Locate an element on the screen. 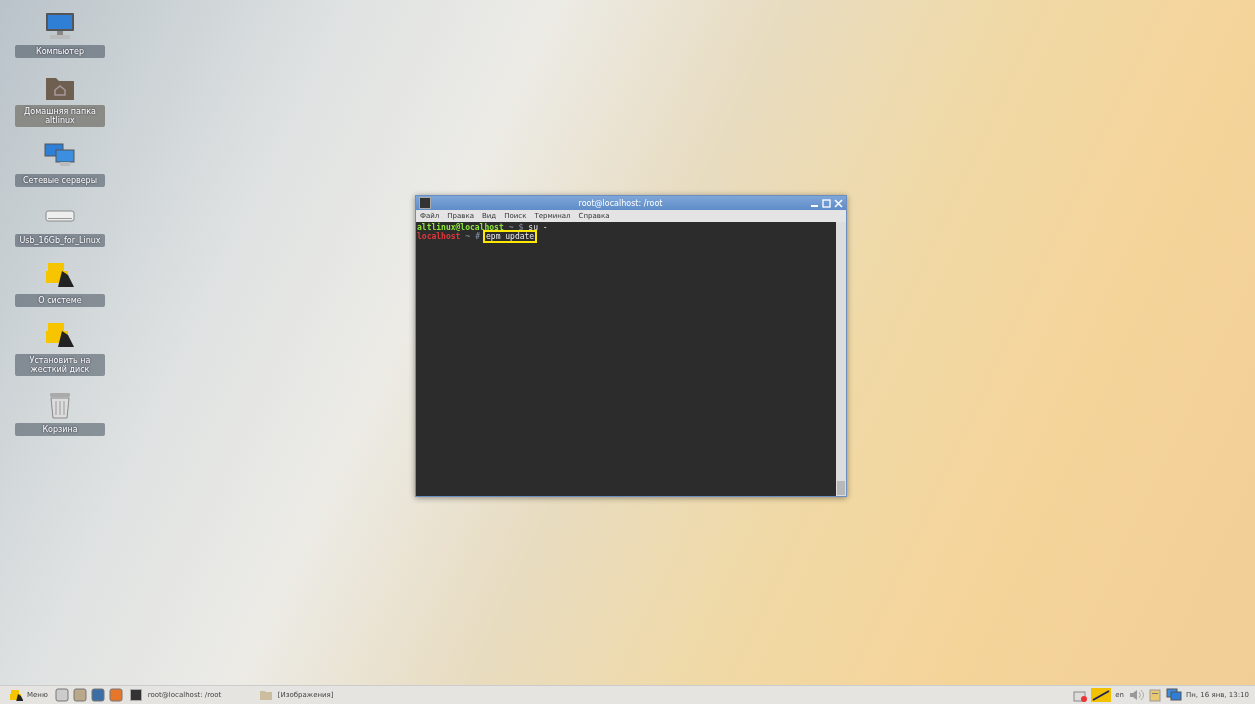 This screenshot has width=1255, height=704. terminal-text: localhost is located at coordinates (439, 236).